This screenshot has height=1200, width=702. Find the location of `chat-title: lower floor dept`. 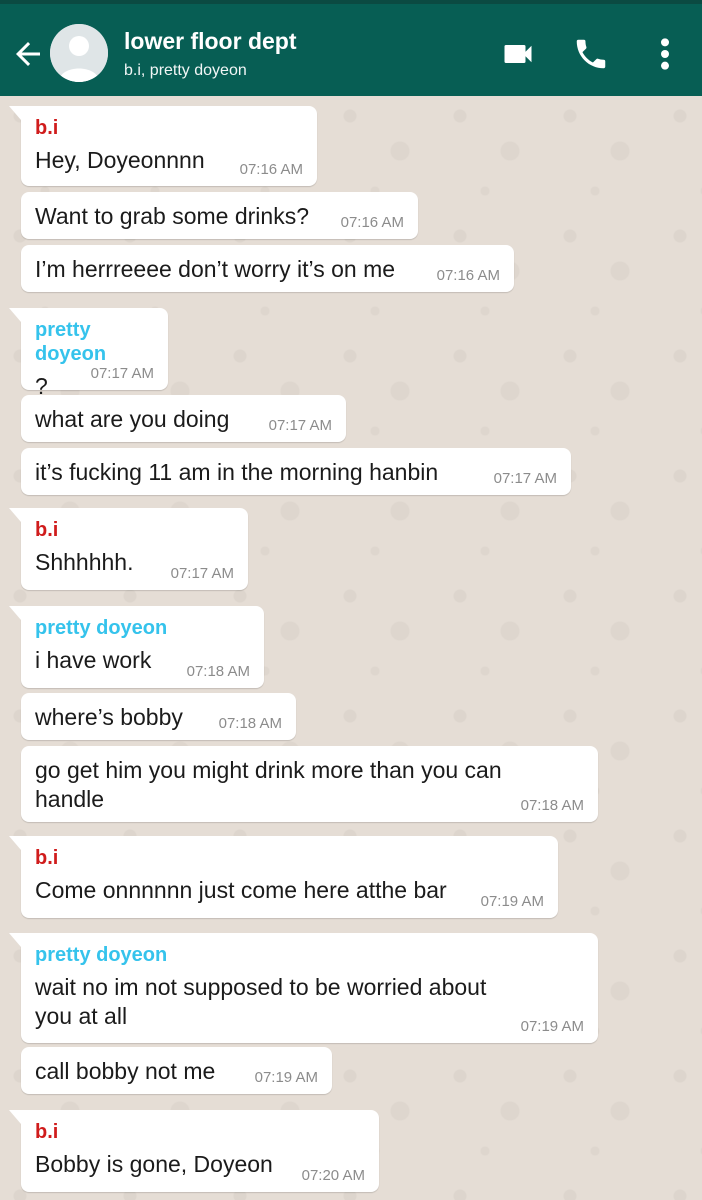

chat-title: lower floor dept is located at coordinates (210, 41).